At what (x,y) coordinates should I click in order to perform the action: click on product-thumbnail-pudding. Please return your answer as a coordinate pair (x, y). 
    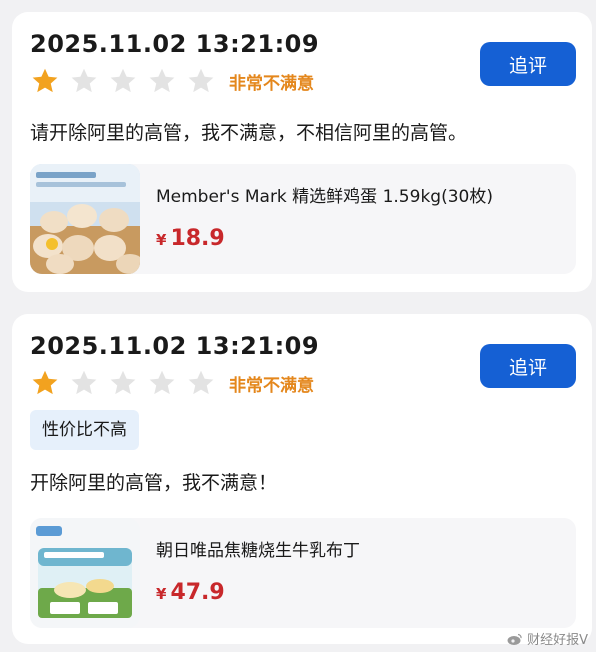
    Looking at the image, I should click on (85, 573).